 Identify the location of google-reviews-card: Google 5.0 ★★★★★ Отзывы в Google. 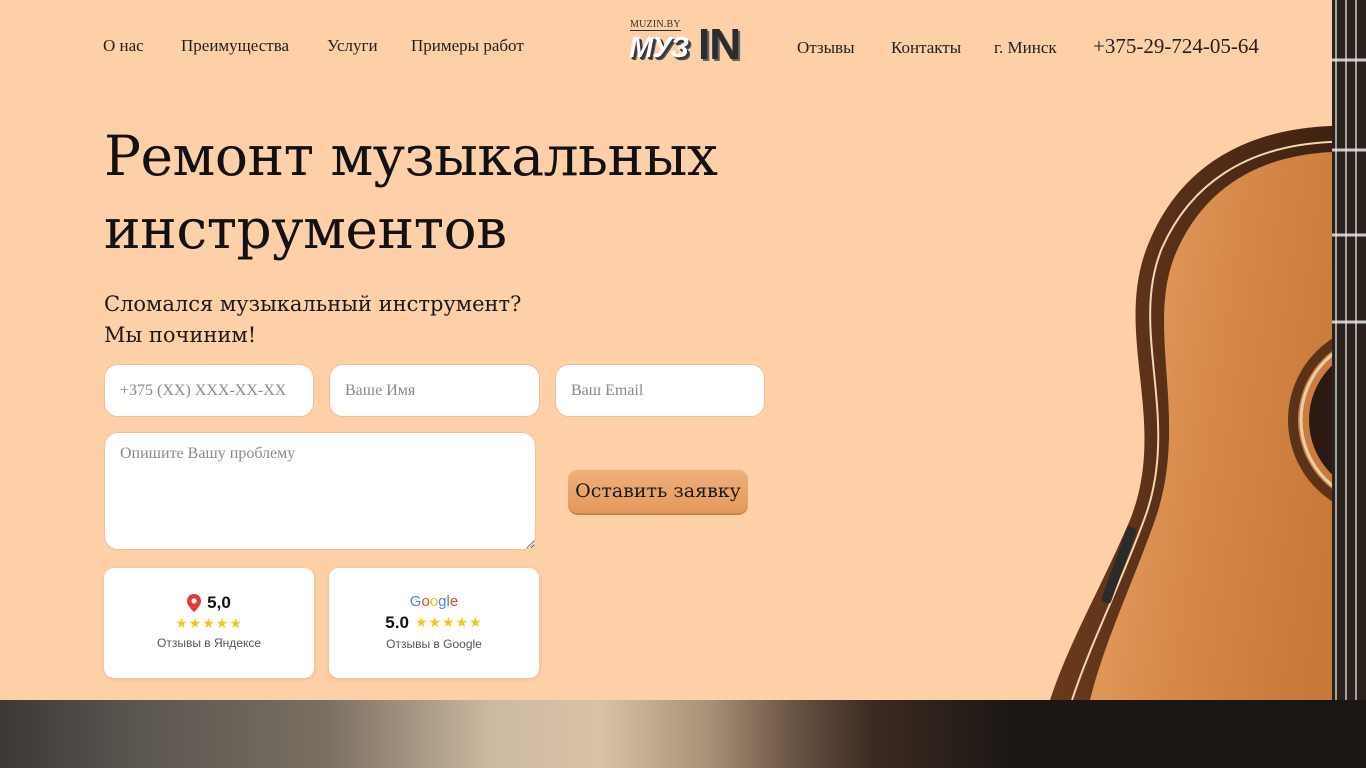
(434, 623).